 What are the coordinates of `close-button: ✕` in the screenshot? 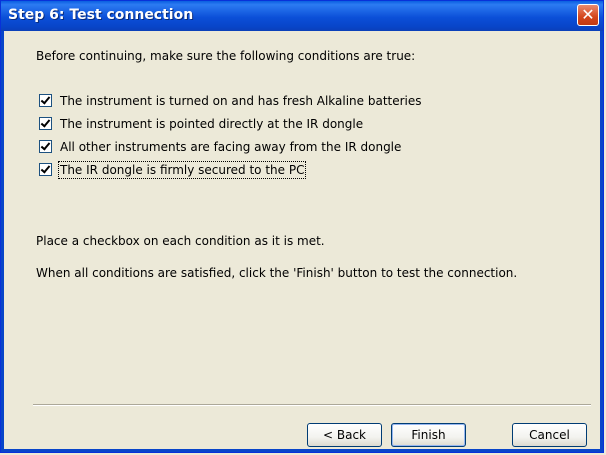 It's located at (588, 15).